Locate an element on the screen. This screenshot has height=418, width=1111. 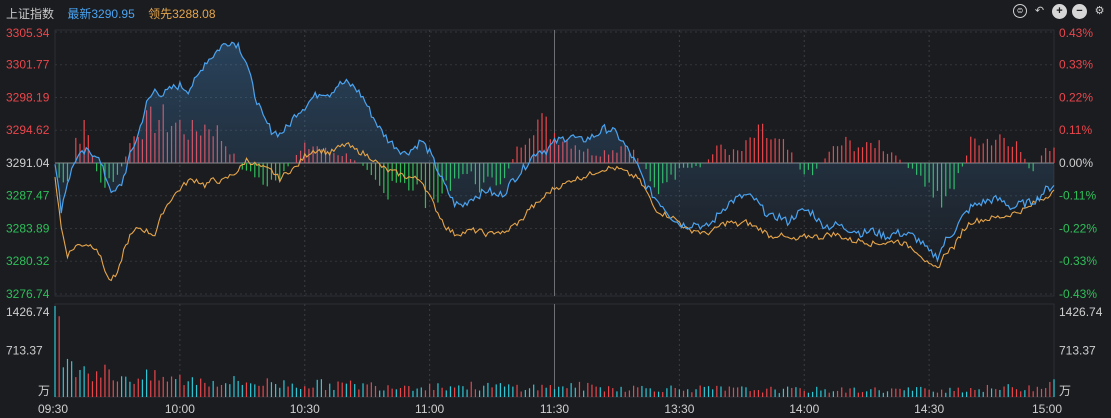
time-tick-label: 14:00 is located at coordinates (804, 409).